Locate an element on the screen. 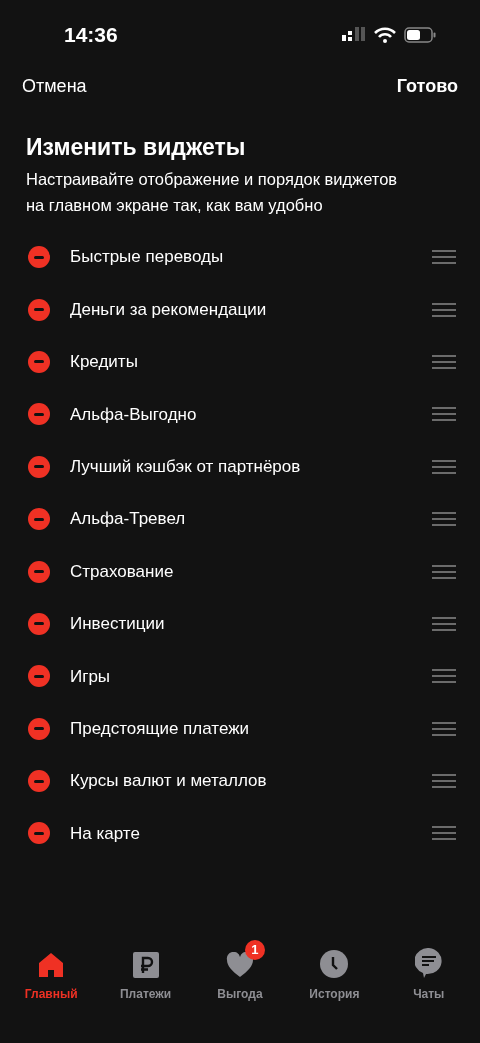 Image resolution: width=480 pixels, height=1043 pixels. wifi-icon is located at coordinates (385, 35).